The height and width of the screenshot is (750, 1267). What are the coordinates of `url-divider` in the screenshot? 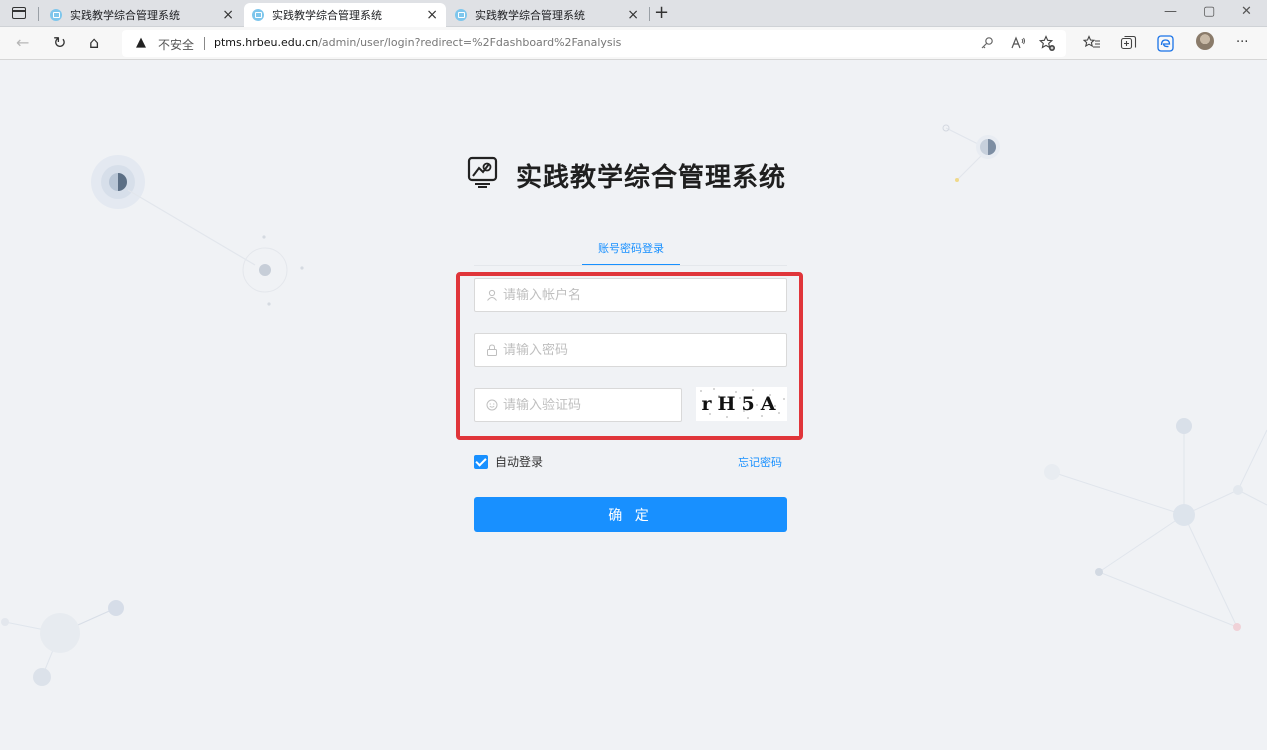 It's located at (204, 43).